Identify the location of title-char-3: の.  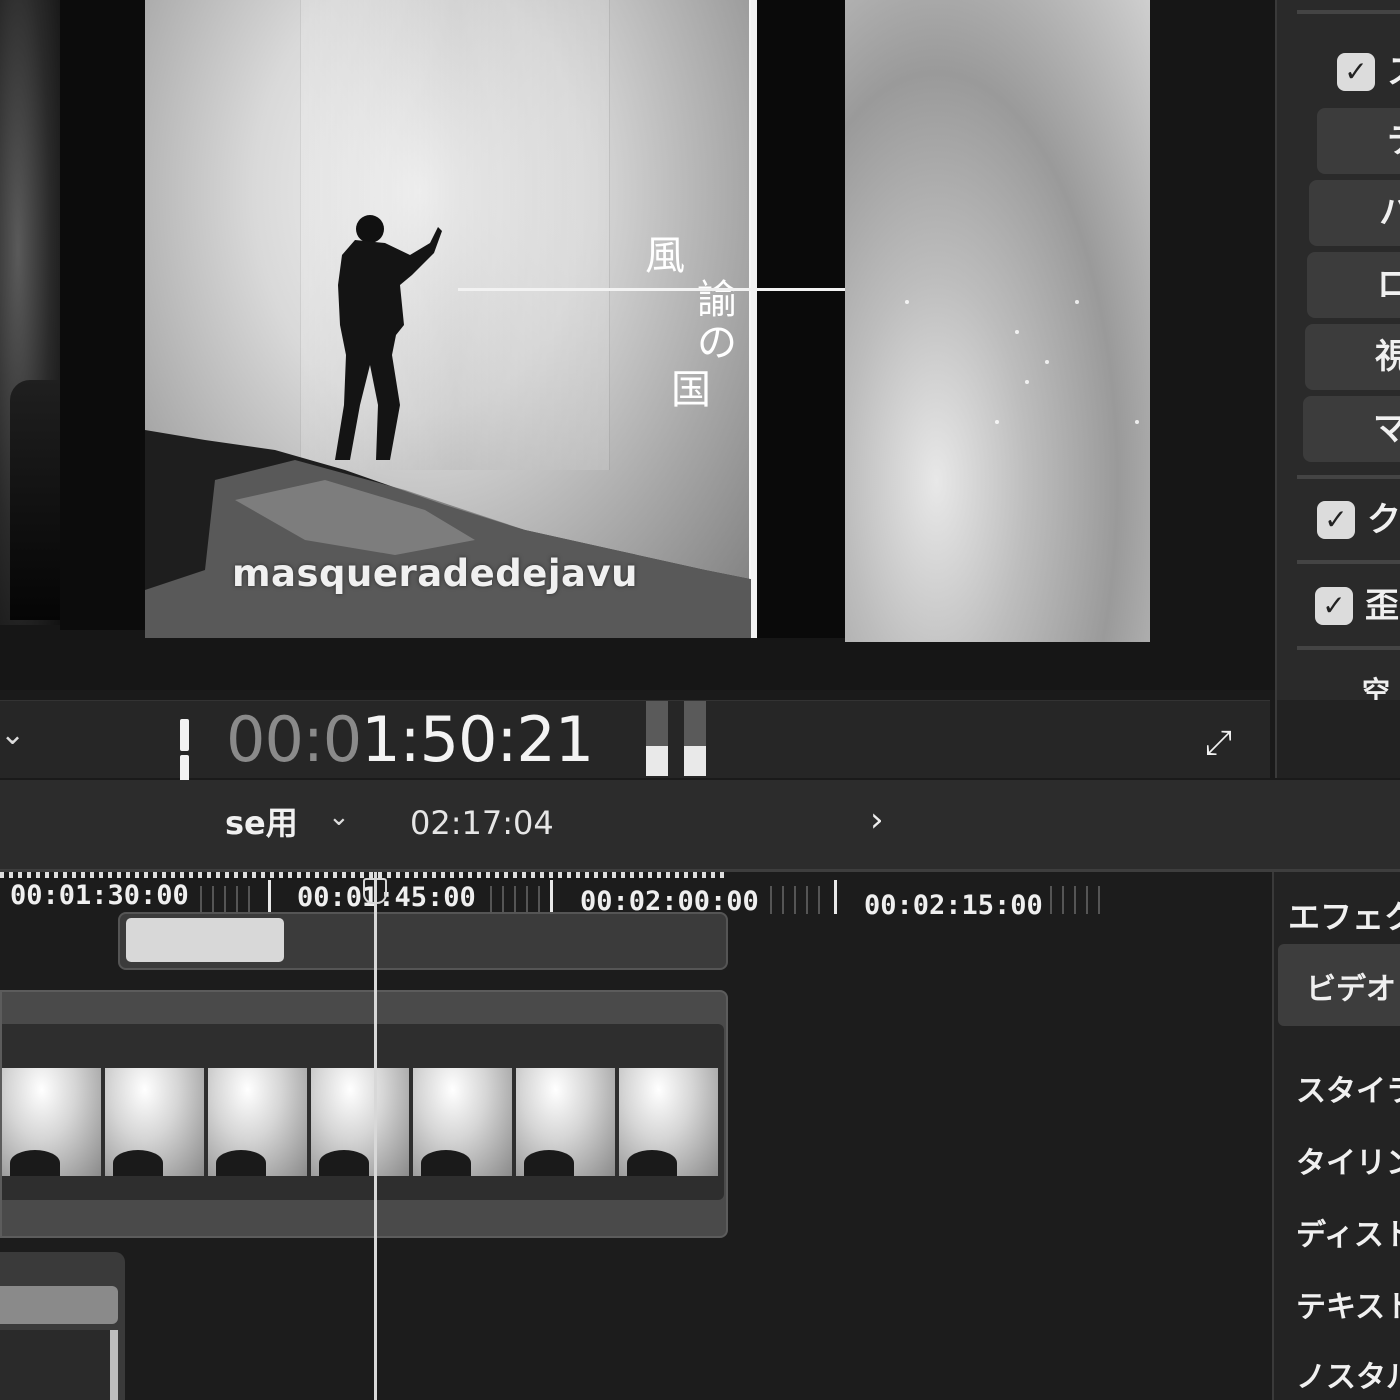
(717, 343).